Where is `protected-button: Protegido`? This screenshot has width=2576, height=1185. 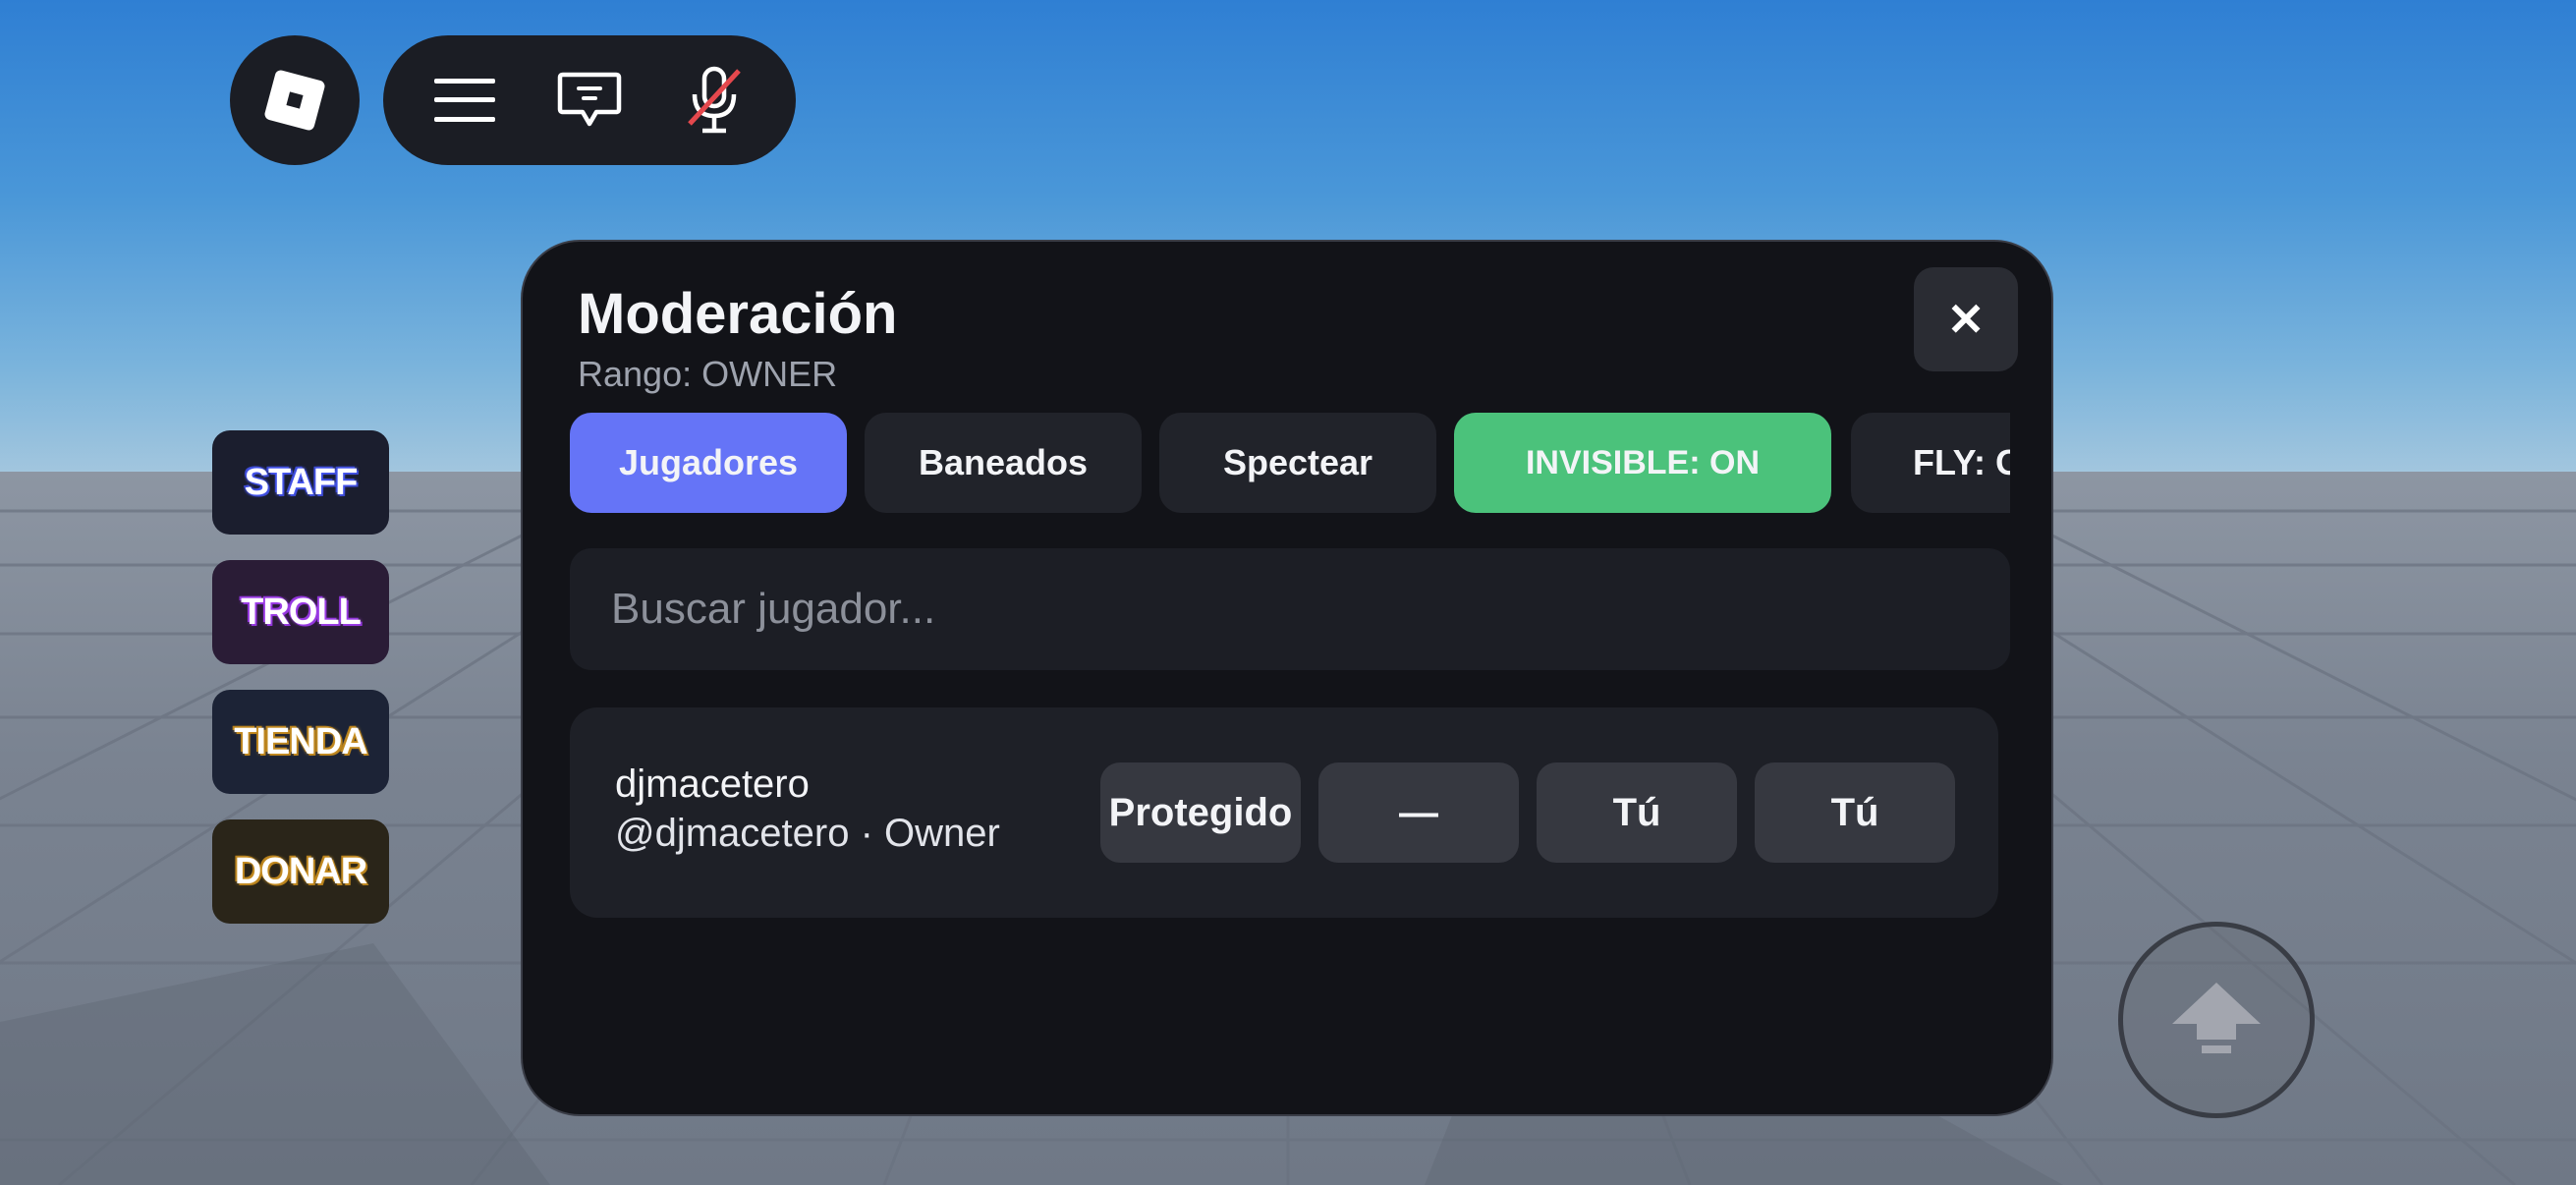 protected-button: Protegido is located at coordinates (1200, 813).